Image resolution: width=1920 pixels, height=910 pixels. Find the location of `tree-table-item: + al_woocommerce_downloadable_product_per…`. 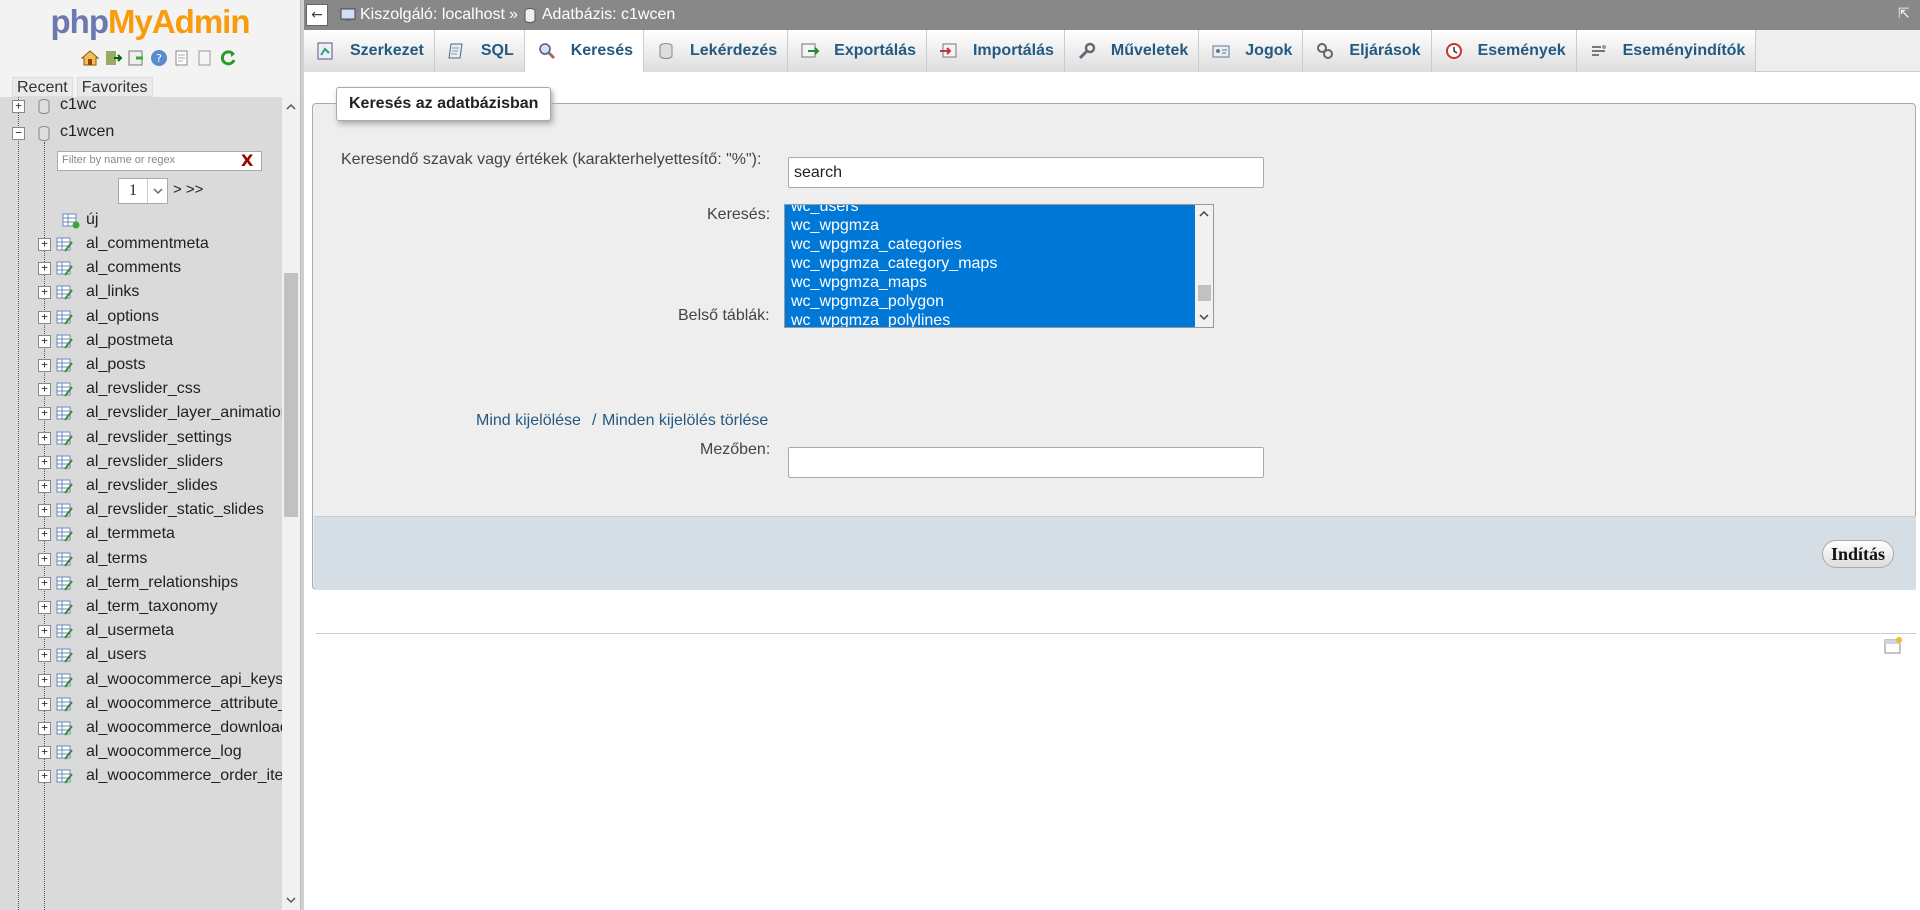

tree-table-item: + al_woocommerce_downloadable_product_per… is located at coordinates (141, 729).